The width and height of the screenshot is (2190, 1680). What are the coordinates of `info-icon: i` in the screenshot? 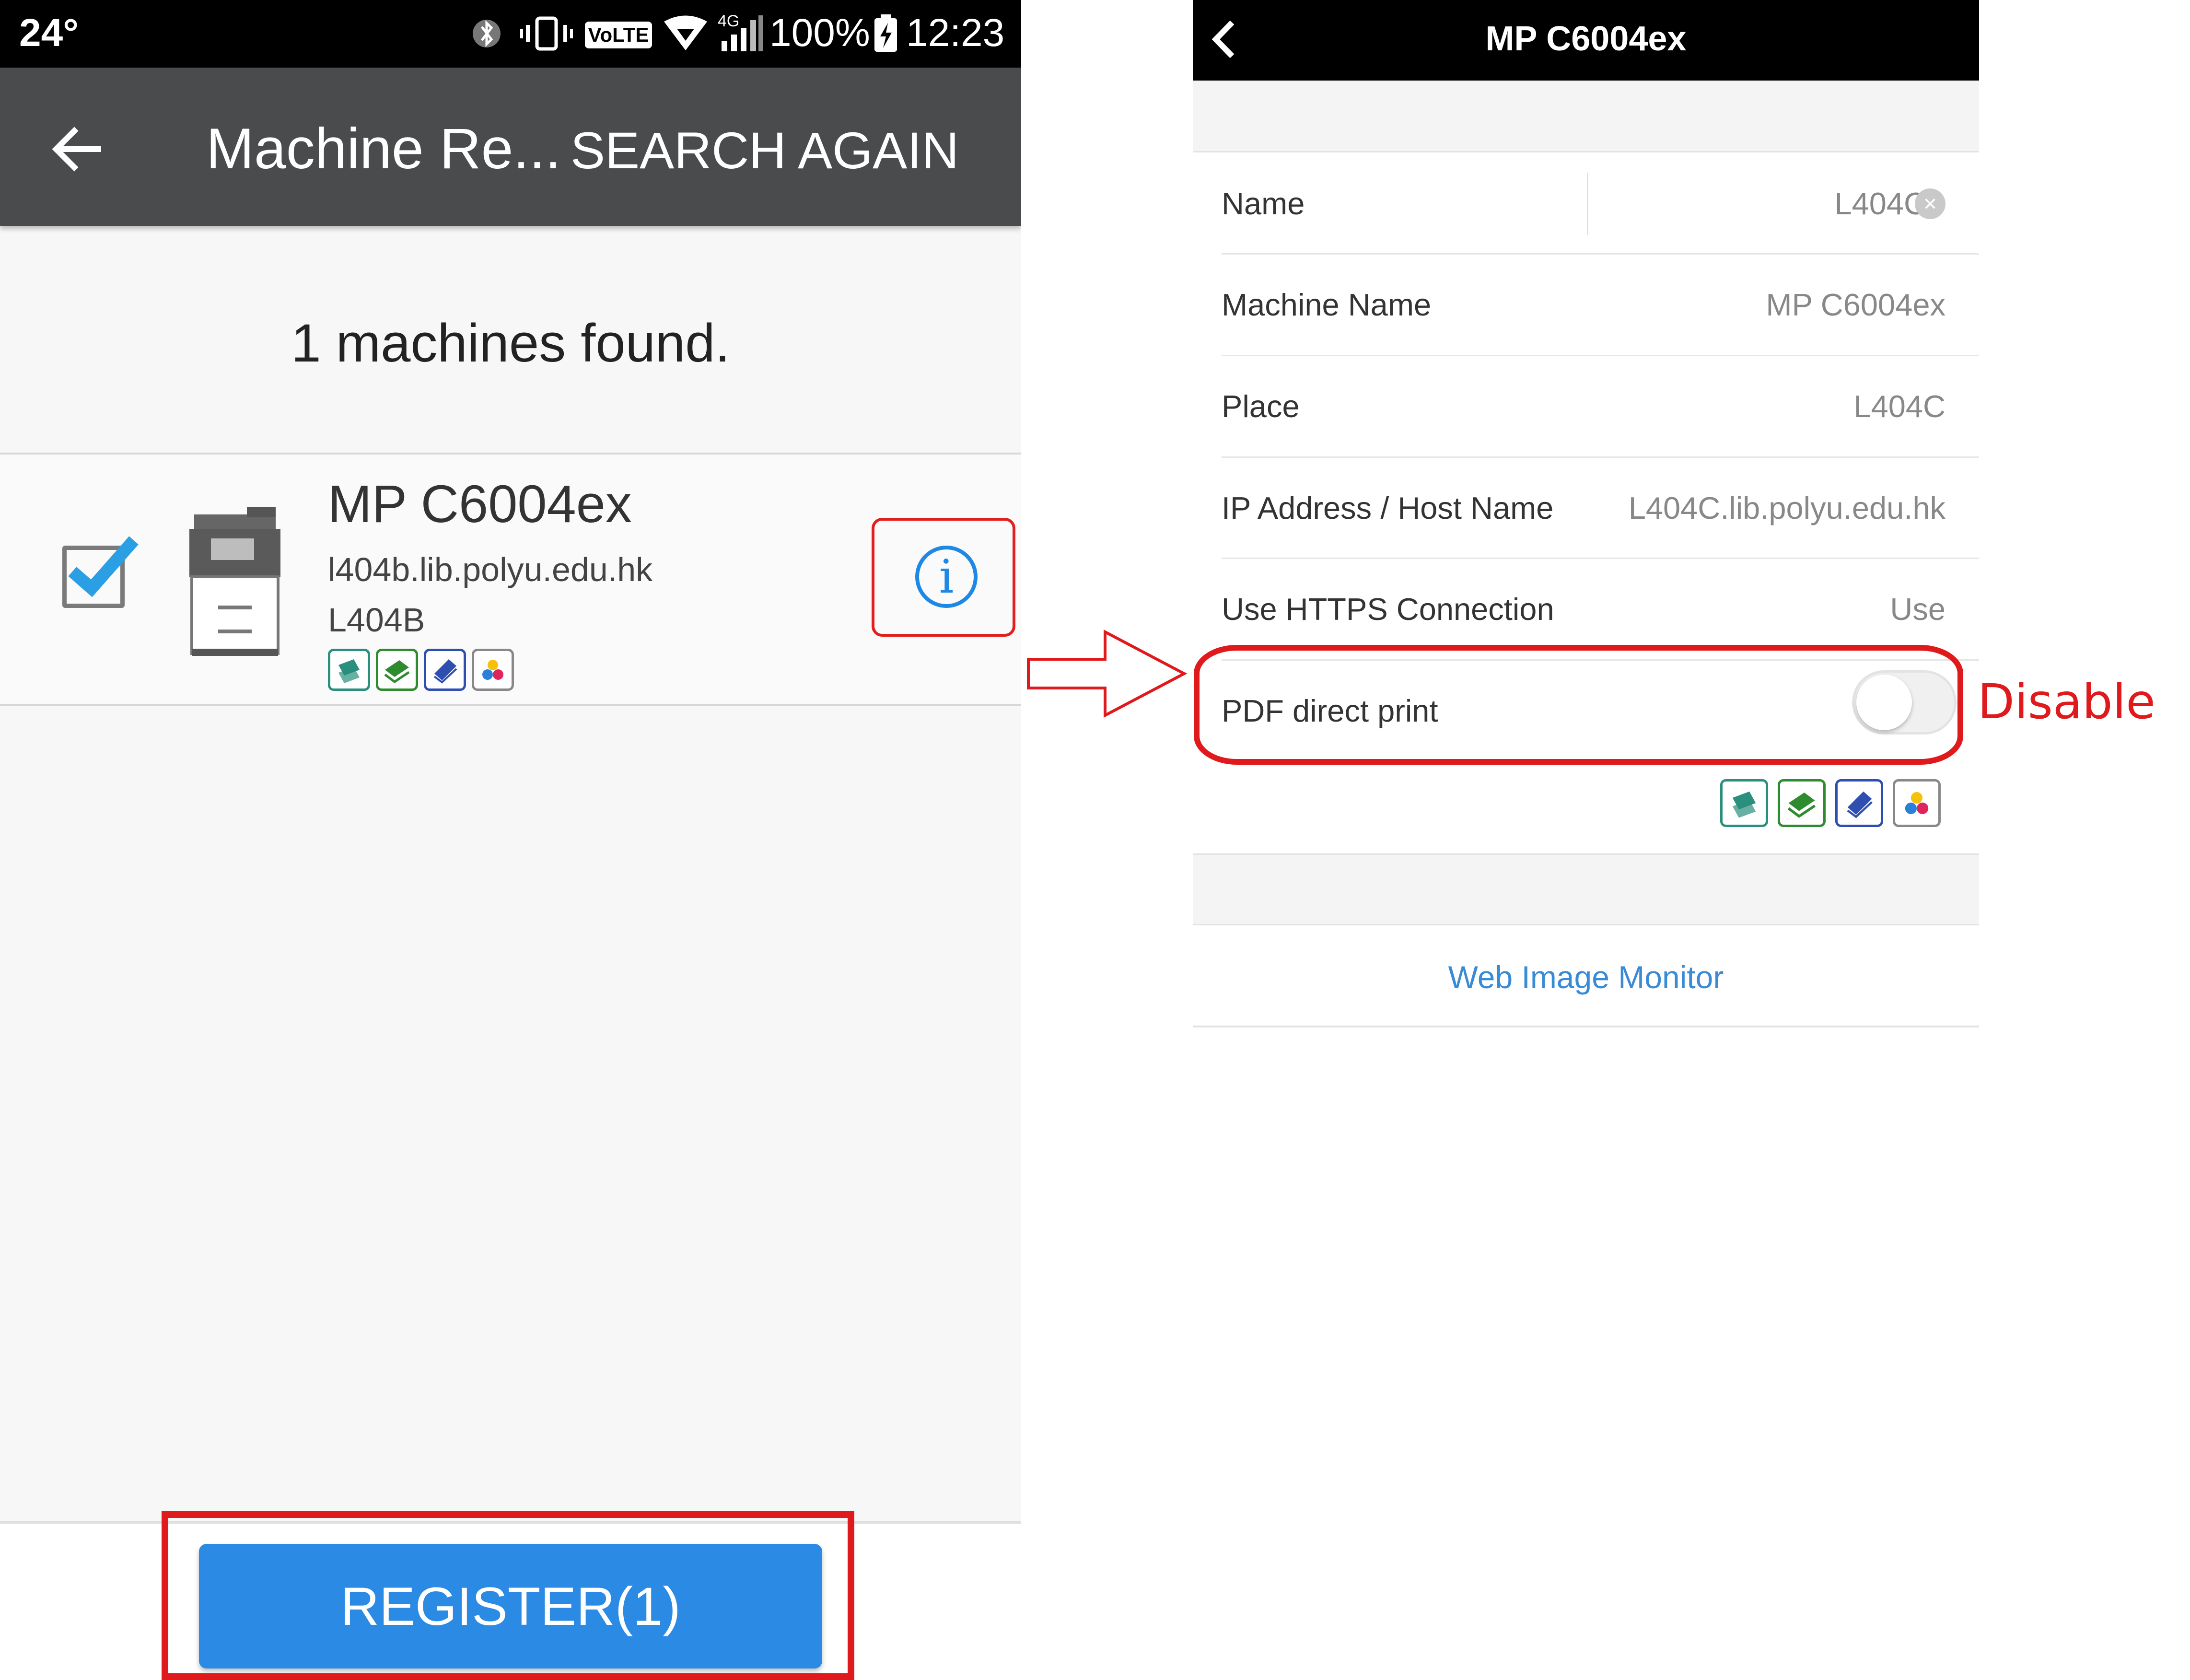 It's located at (946, 577).